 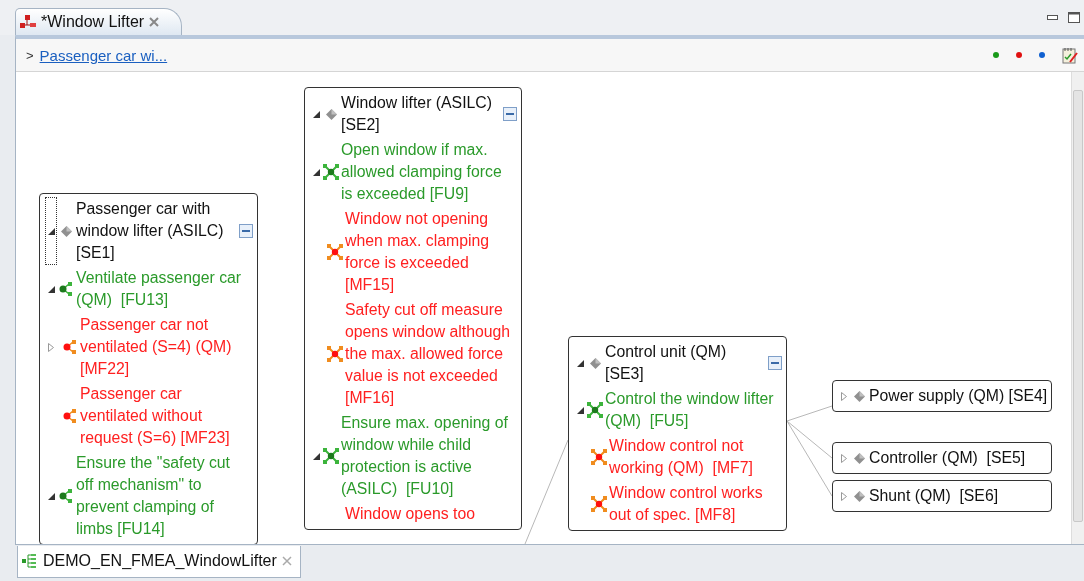 What do you see at coordinates (425, 456) in the screenshot?
I see `function-text: Ensure max. opening of window while child protection is active (ASILC) [FU10]` at bounding box center [425, 456].